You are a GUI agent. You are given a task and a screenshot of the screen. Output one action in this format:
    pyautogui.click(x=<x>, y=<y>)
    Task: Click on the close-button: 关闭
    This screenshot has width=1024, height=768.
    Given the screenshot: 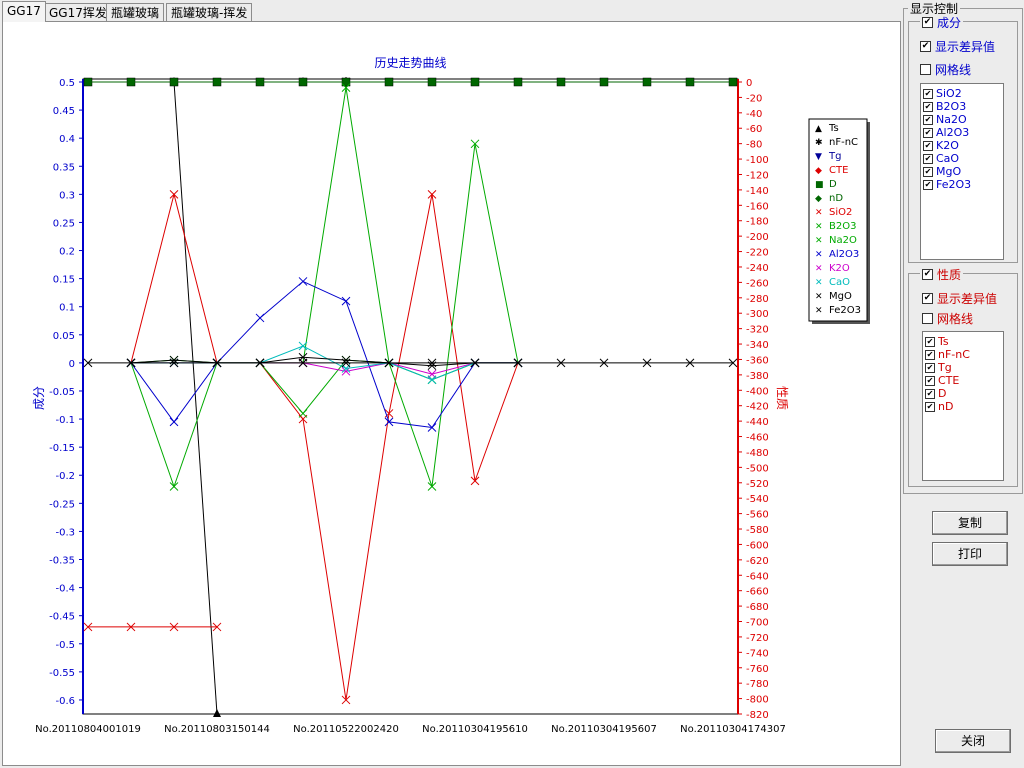 What is the action you would take?
    pyautogui.click(x=973, y=741)
    